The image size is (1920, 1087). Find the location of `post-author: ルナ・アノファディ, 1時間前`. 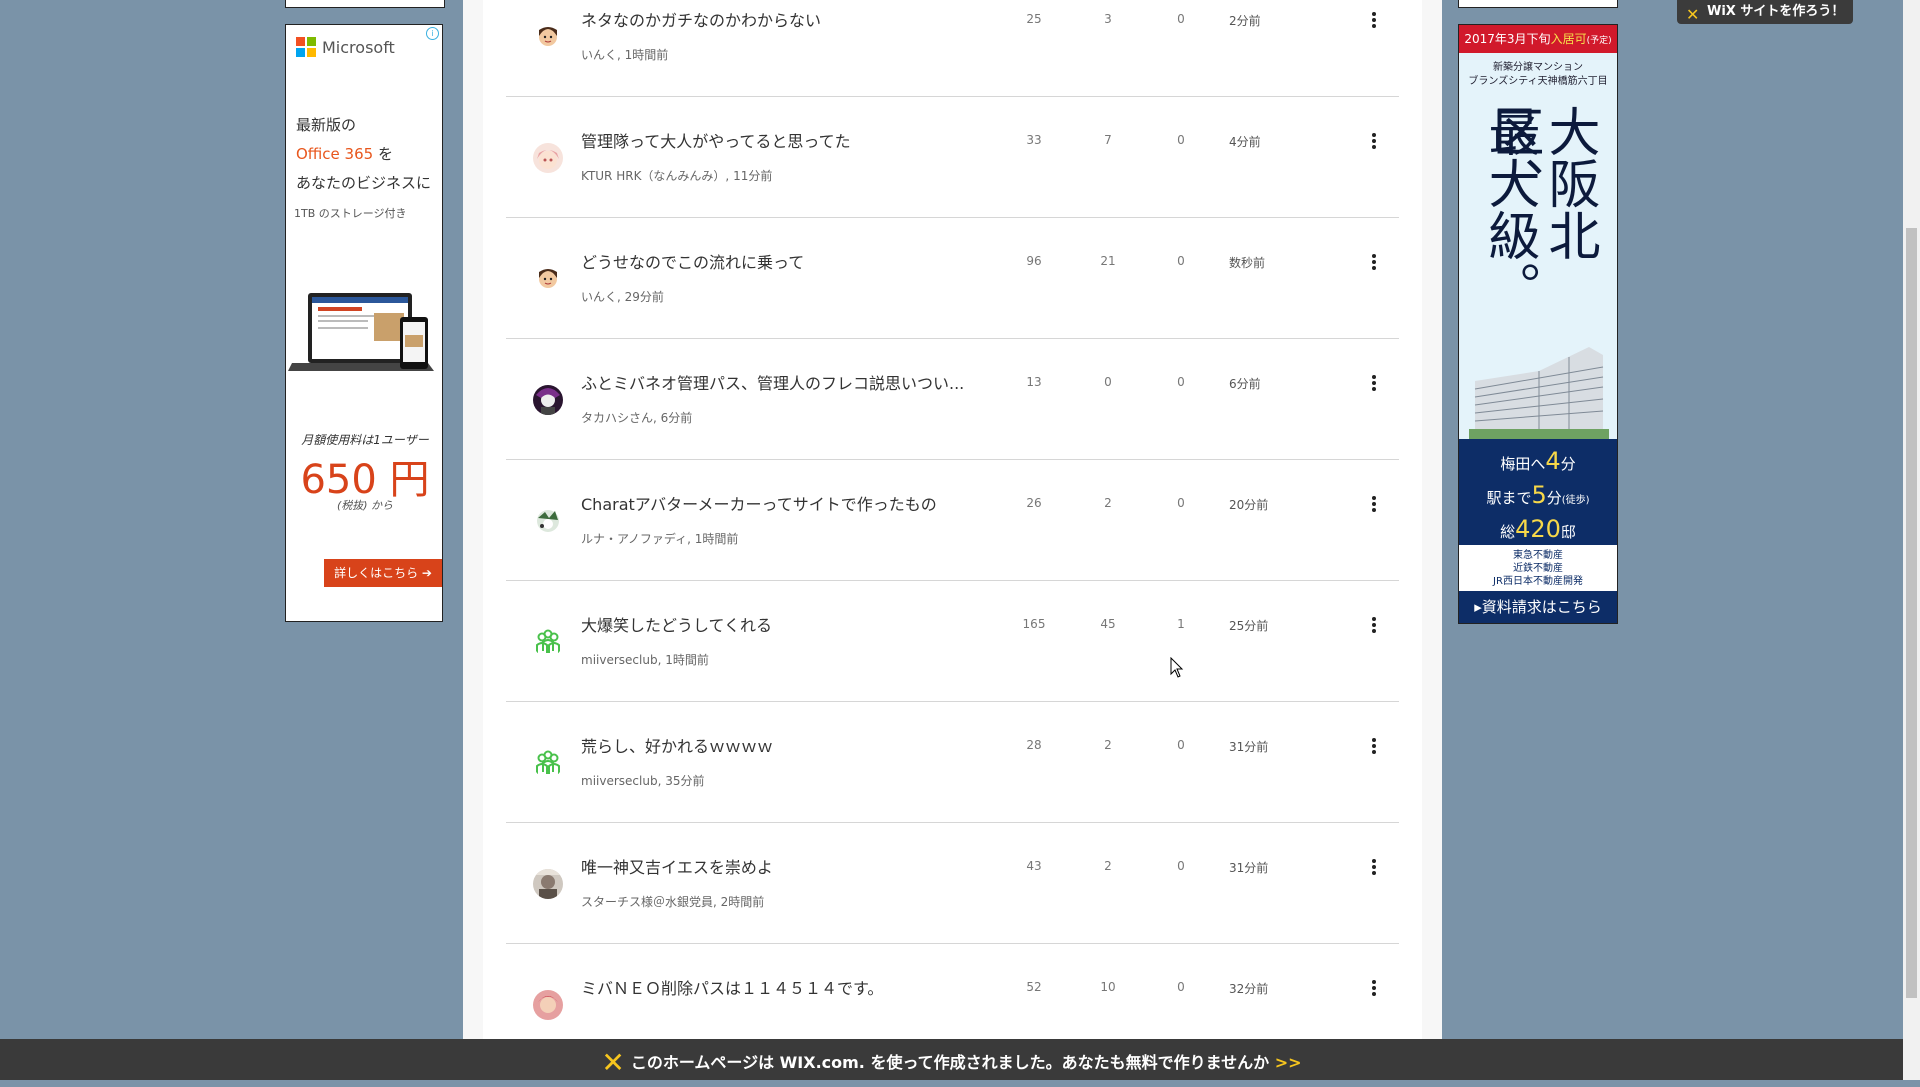

post-author: ルナ・アノファディ, 1時間前 is located at coordinates (660, 539).